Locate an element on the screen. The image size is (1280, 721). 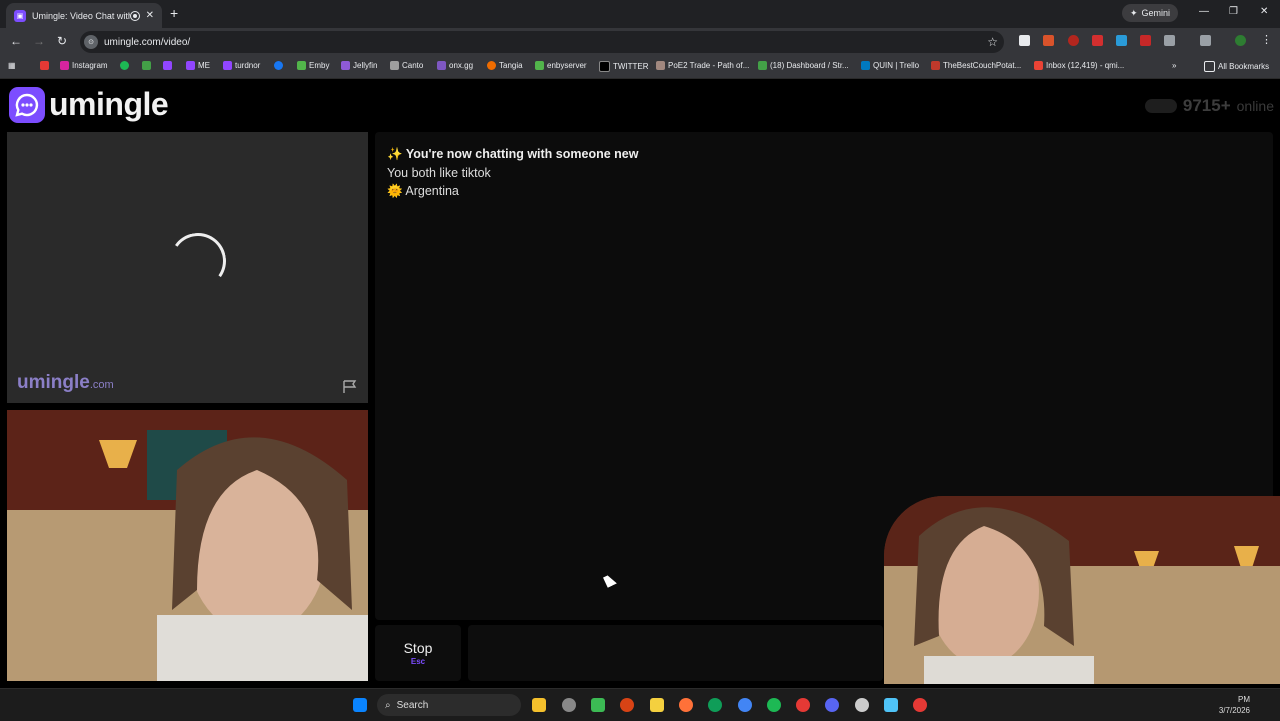
extension-fox-icon is located at coordinates (1048, 40).